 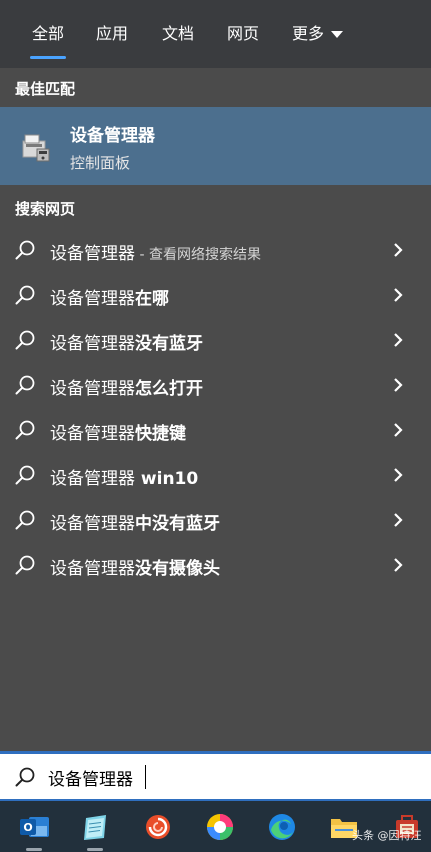 I want to click on web-result-text: 设备管理器在哪, so click(x=109, y=299).